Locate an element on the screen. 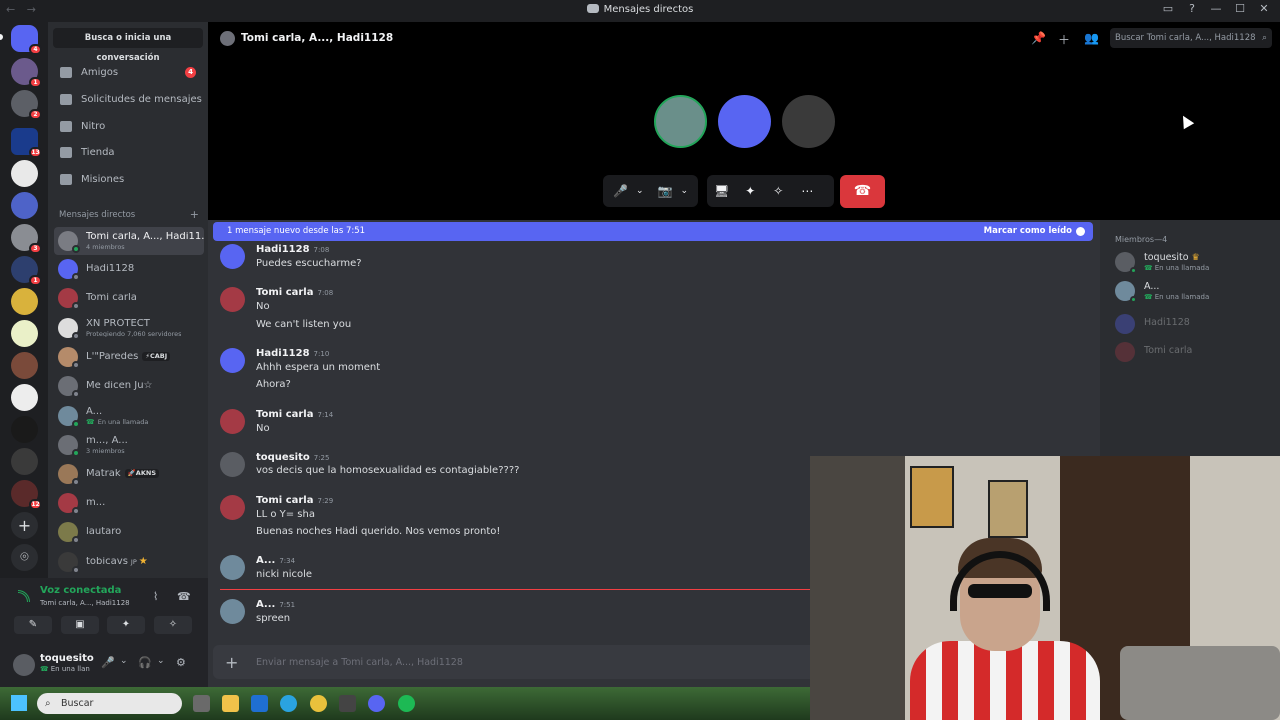 This screenshot has width=1280, height=720. noise-suppression-icon: ⌇ is located at coordinates (155, 596).